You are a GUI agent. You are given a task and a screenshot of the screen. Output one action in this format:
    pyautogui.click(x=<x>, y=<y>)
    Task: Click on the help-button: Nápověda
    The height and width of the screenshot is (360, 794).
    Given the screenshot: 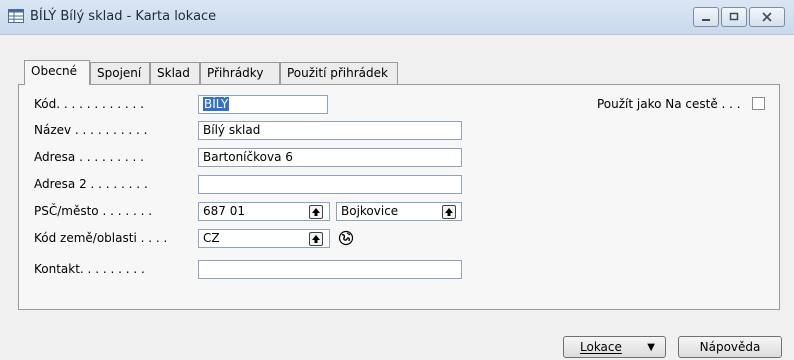 What is the action you would take?
    pyautogui.click(x=730, y=347)
    